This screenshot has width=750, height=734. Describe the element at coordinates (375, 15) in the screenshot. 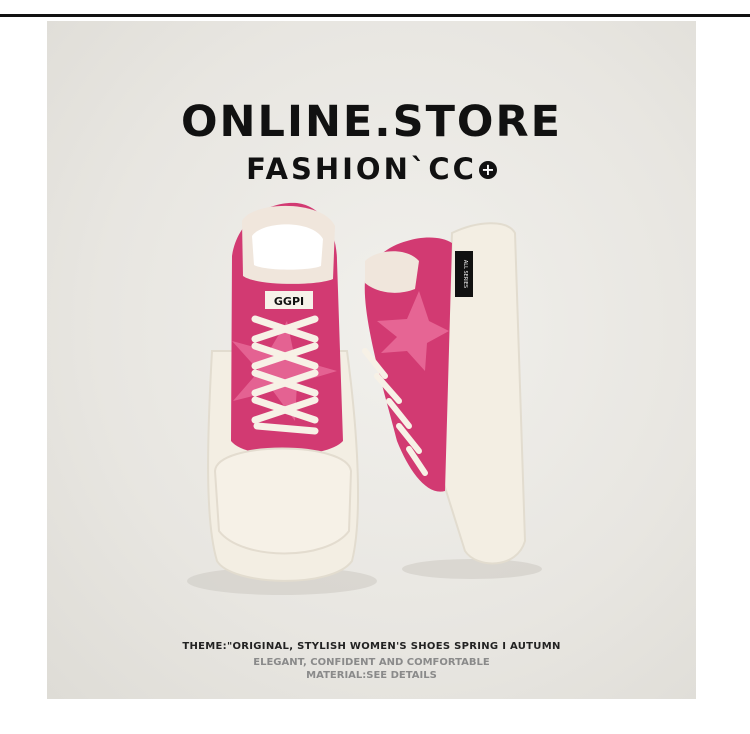

I see `top-divider` at that location.